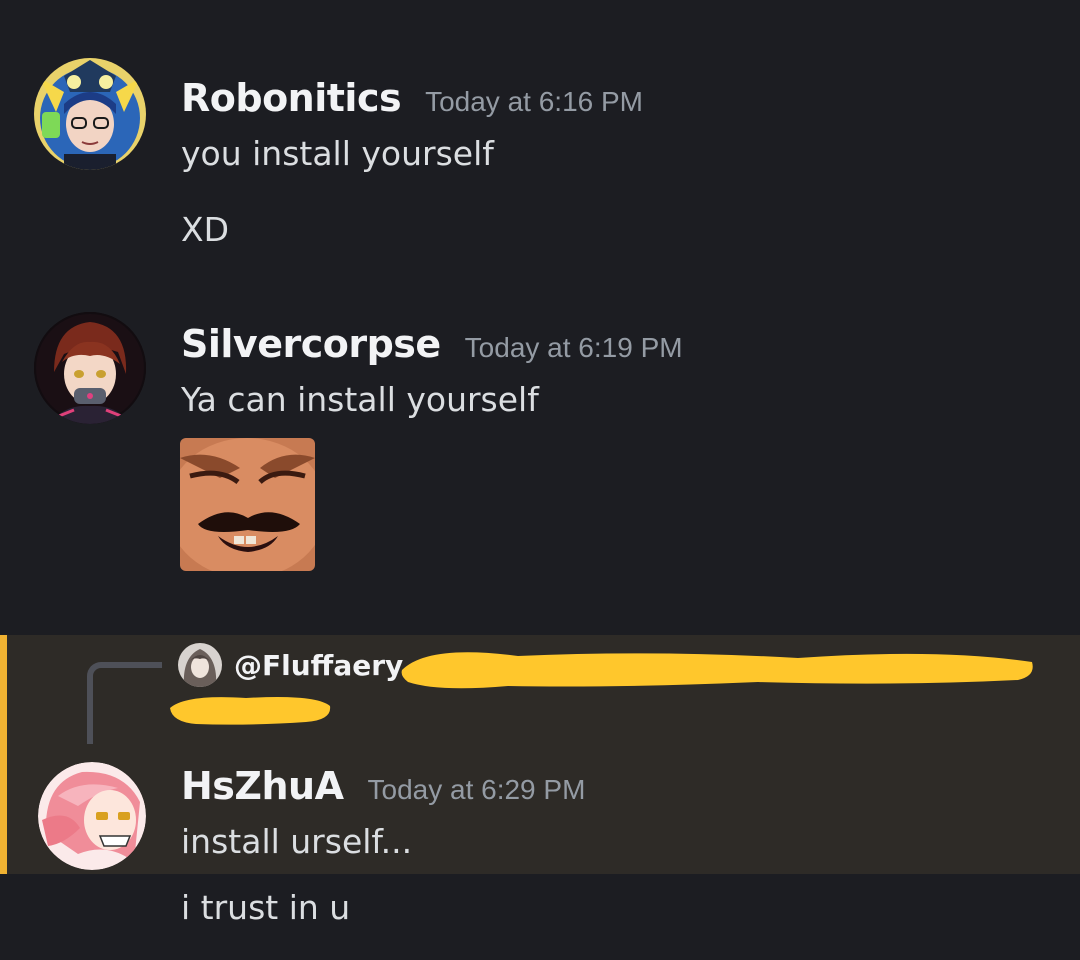  What do you see at coordinates (477, 790) in the screenshot?
I see `timestamp: Today at 6:29 PM` at bounding box center [477, 790].